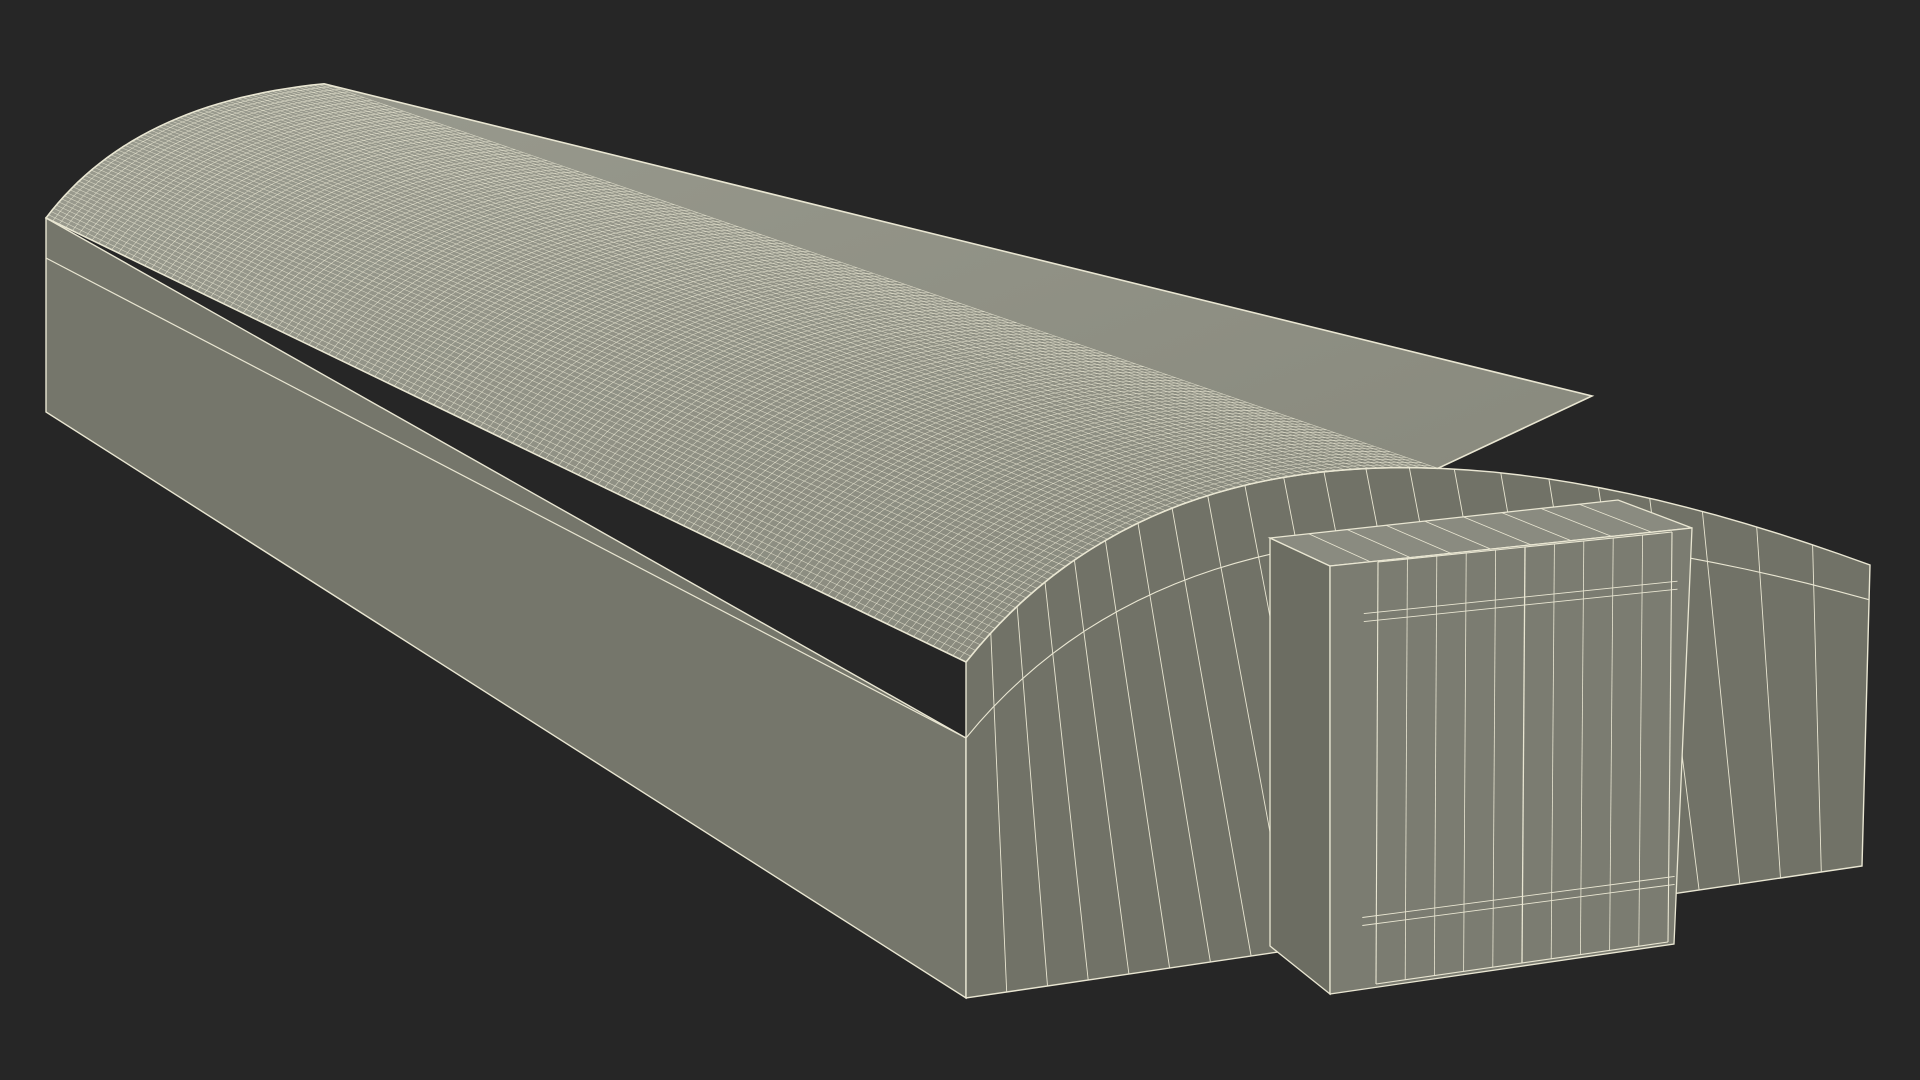 This screenshot has height=1080, width=1920. What do you see at coordinates (1300, 766) in the screenshot?
I see `vestibule-side` at bounding box center [1300, 766].